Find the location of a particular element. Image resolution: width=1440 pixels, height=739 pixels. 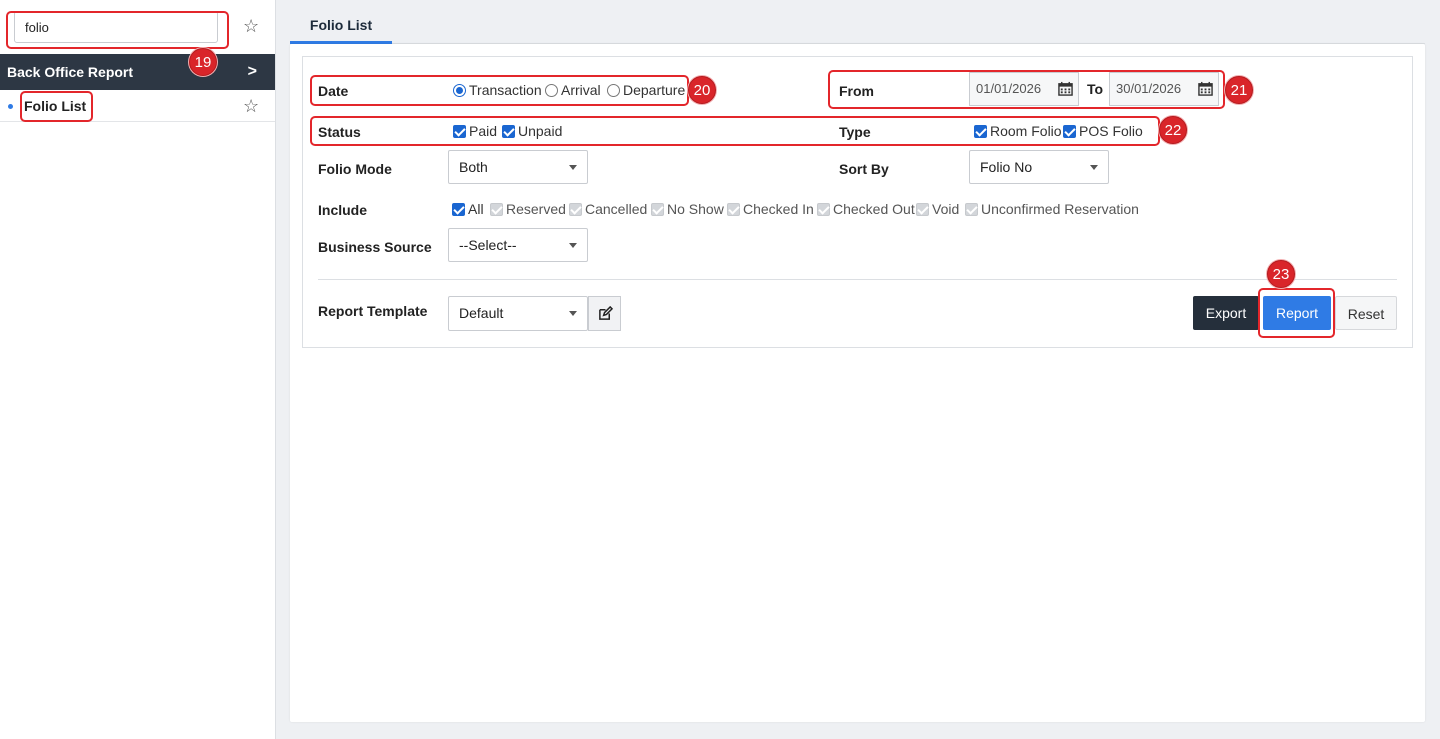

annotation-badge: 23 is located at coordinates (1281, 274).